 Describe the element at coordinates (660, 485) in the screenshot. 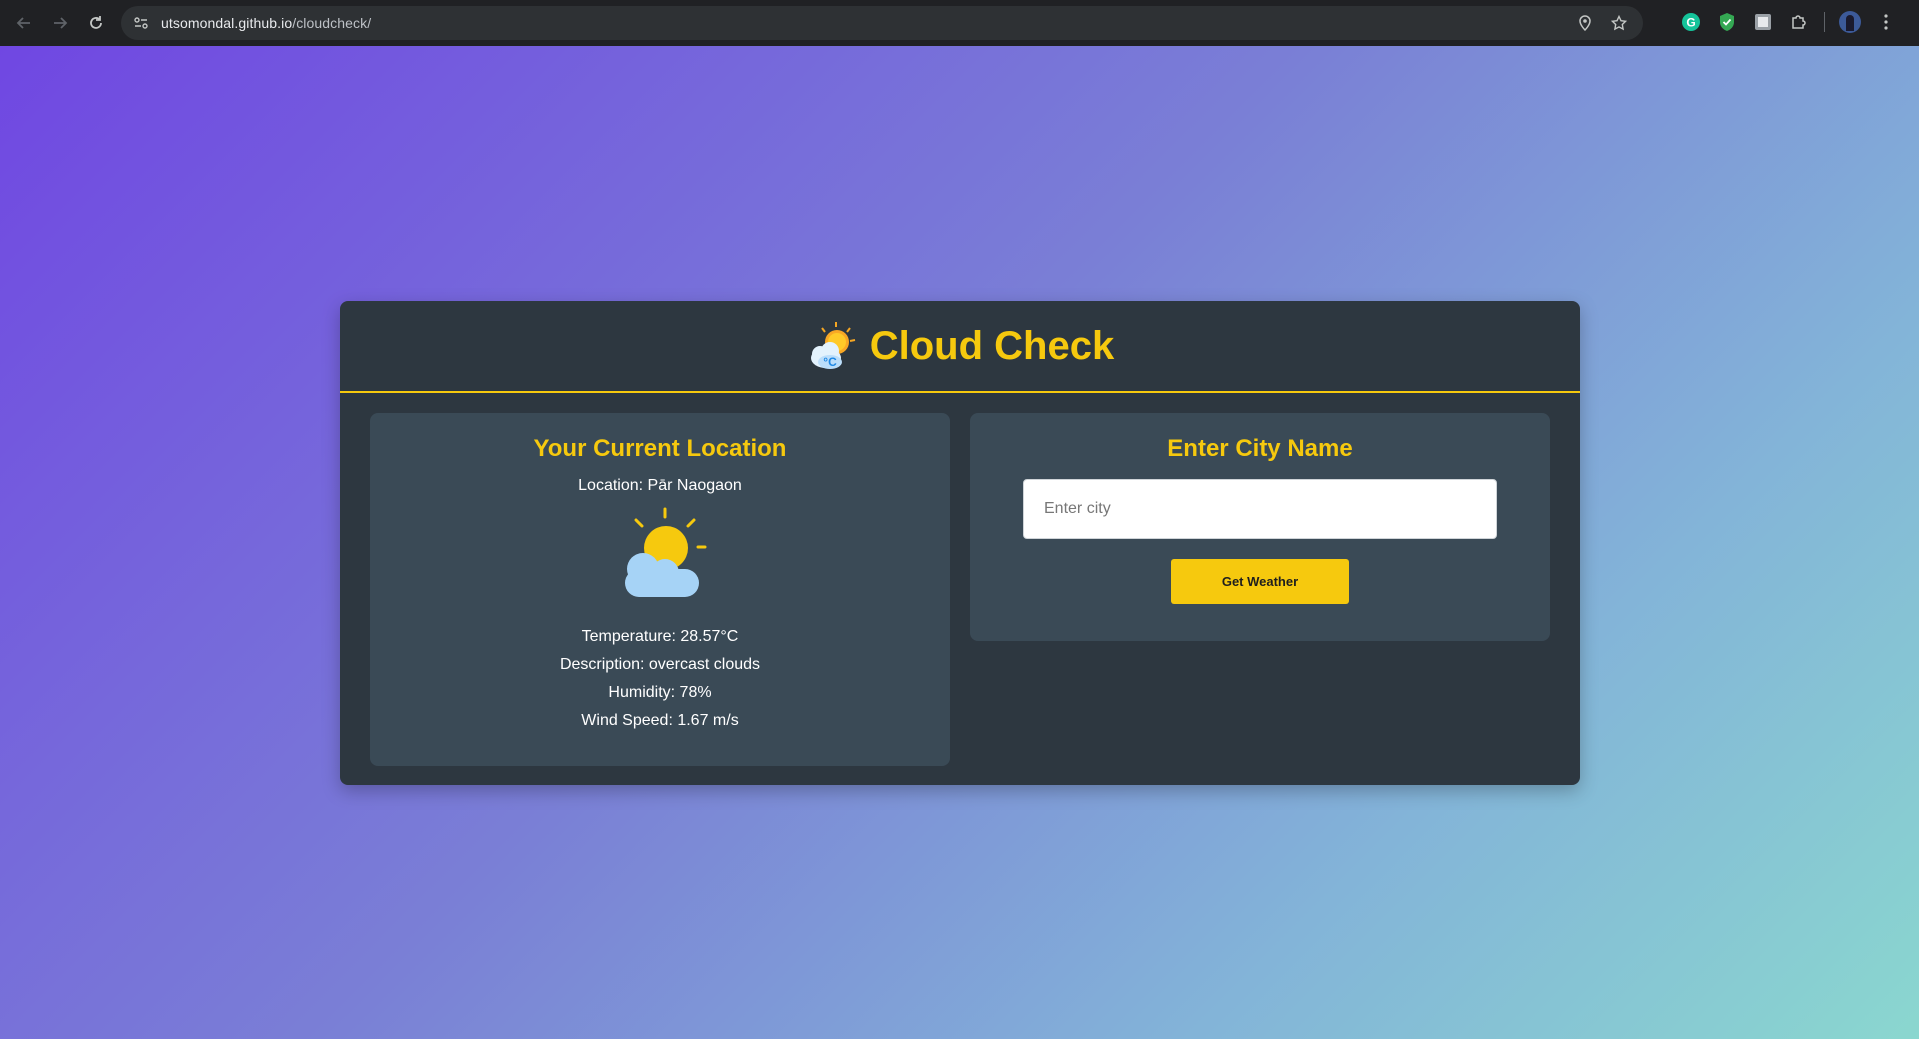

I see `location-text: Location: Pār Naogaon` at that location.